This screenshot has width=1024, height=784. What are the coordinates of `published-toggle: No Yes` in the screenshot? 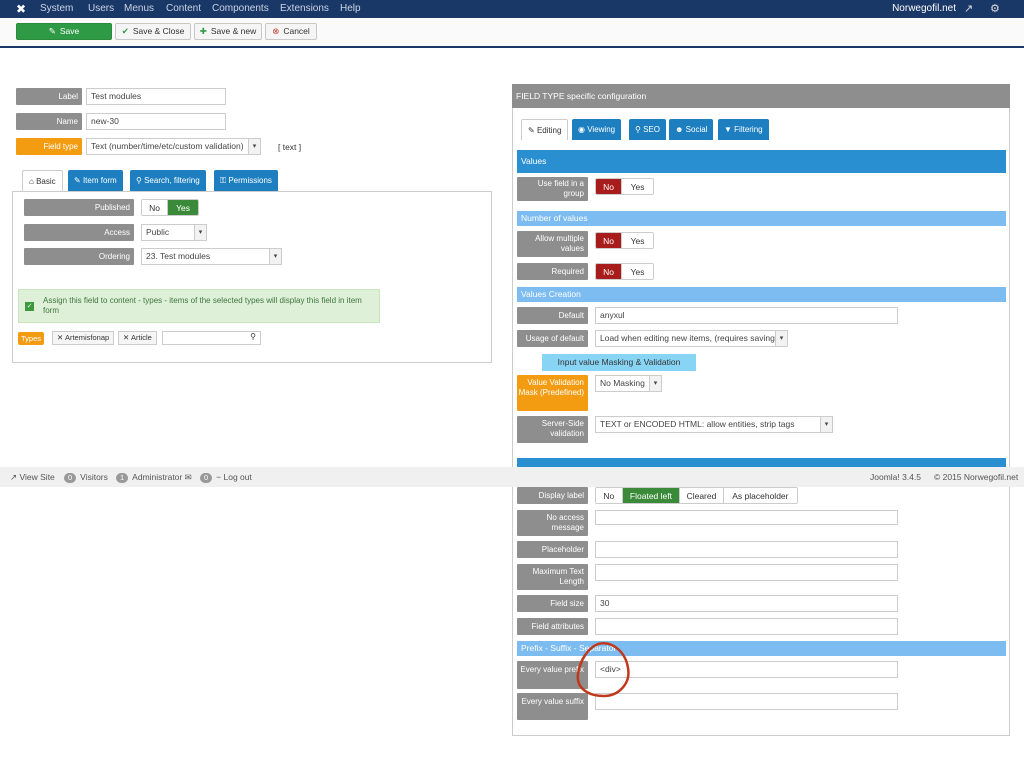 It's located at (170, 207).